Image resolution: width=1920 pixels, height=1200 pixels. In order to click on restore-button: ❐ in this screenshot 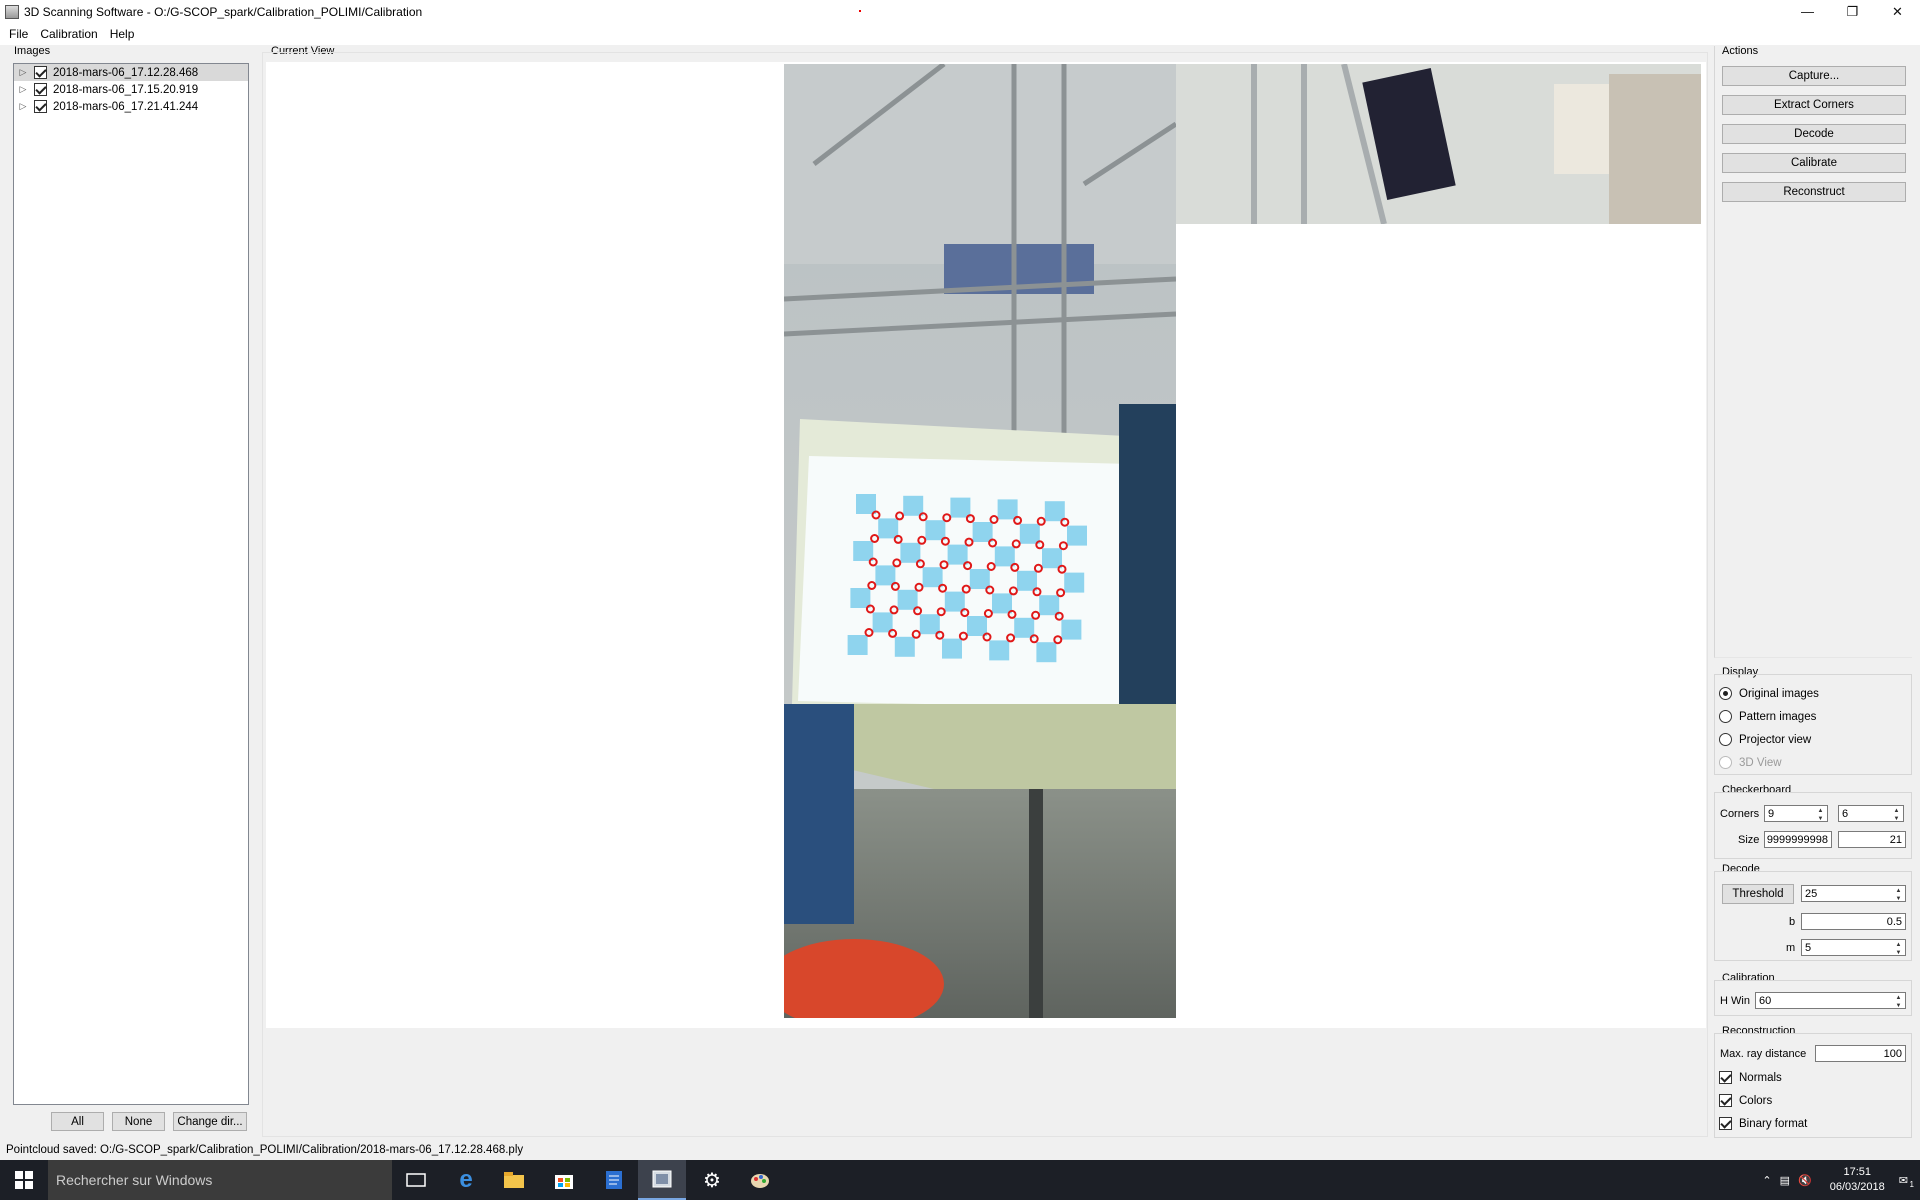, I will do `click(1852, 11)`.